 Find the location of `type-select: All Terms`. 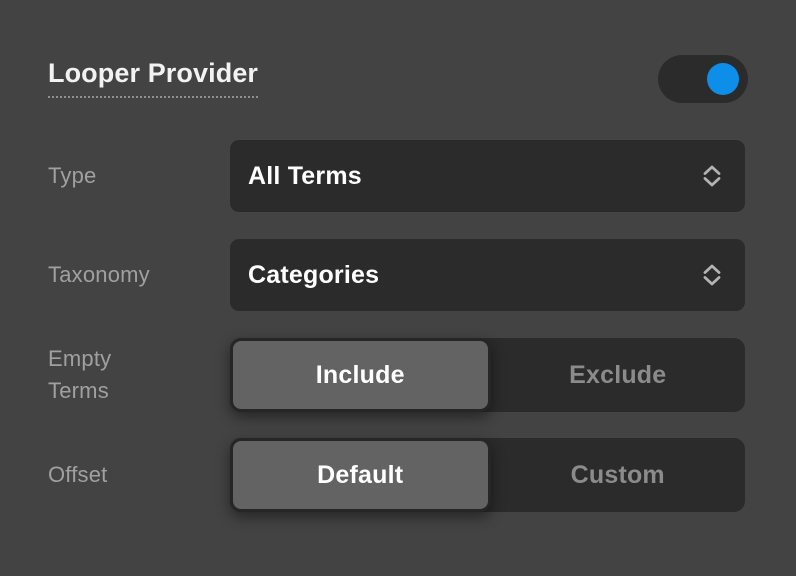

type-select: All Terms is located at coordinates (487, 176).